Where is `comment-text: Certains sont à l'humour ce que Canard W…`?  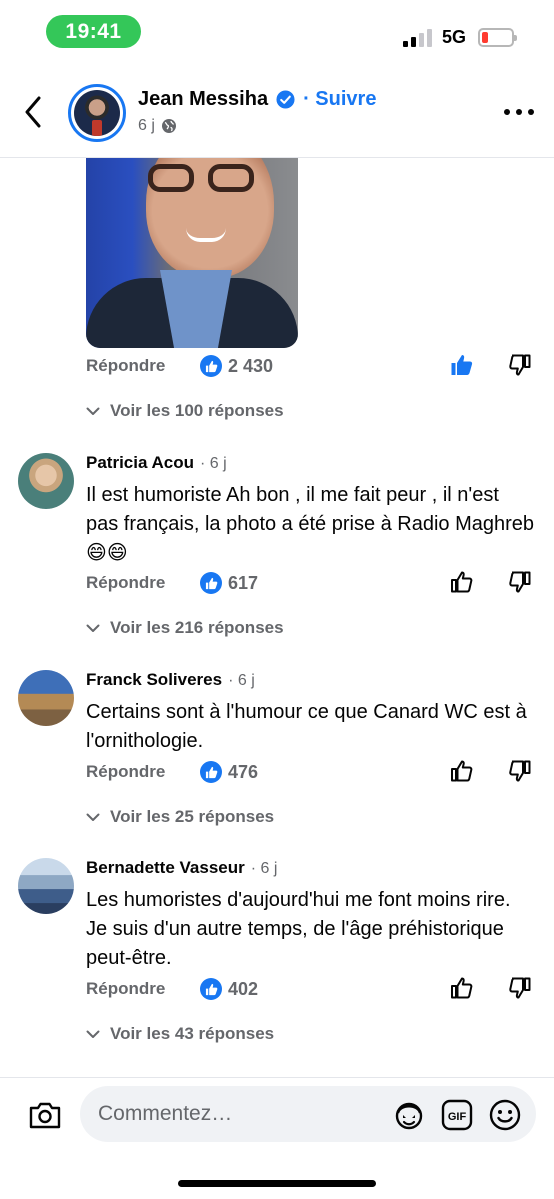 comment-text: Certains sont à l'humour ce que Canard W… is located at coordinates (306, 726).